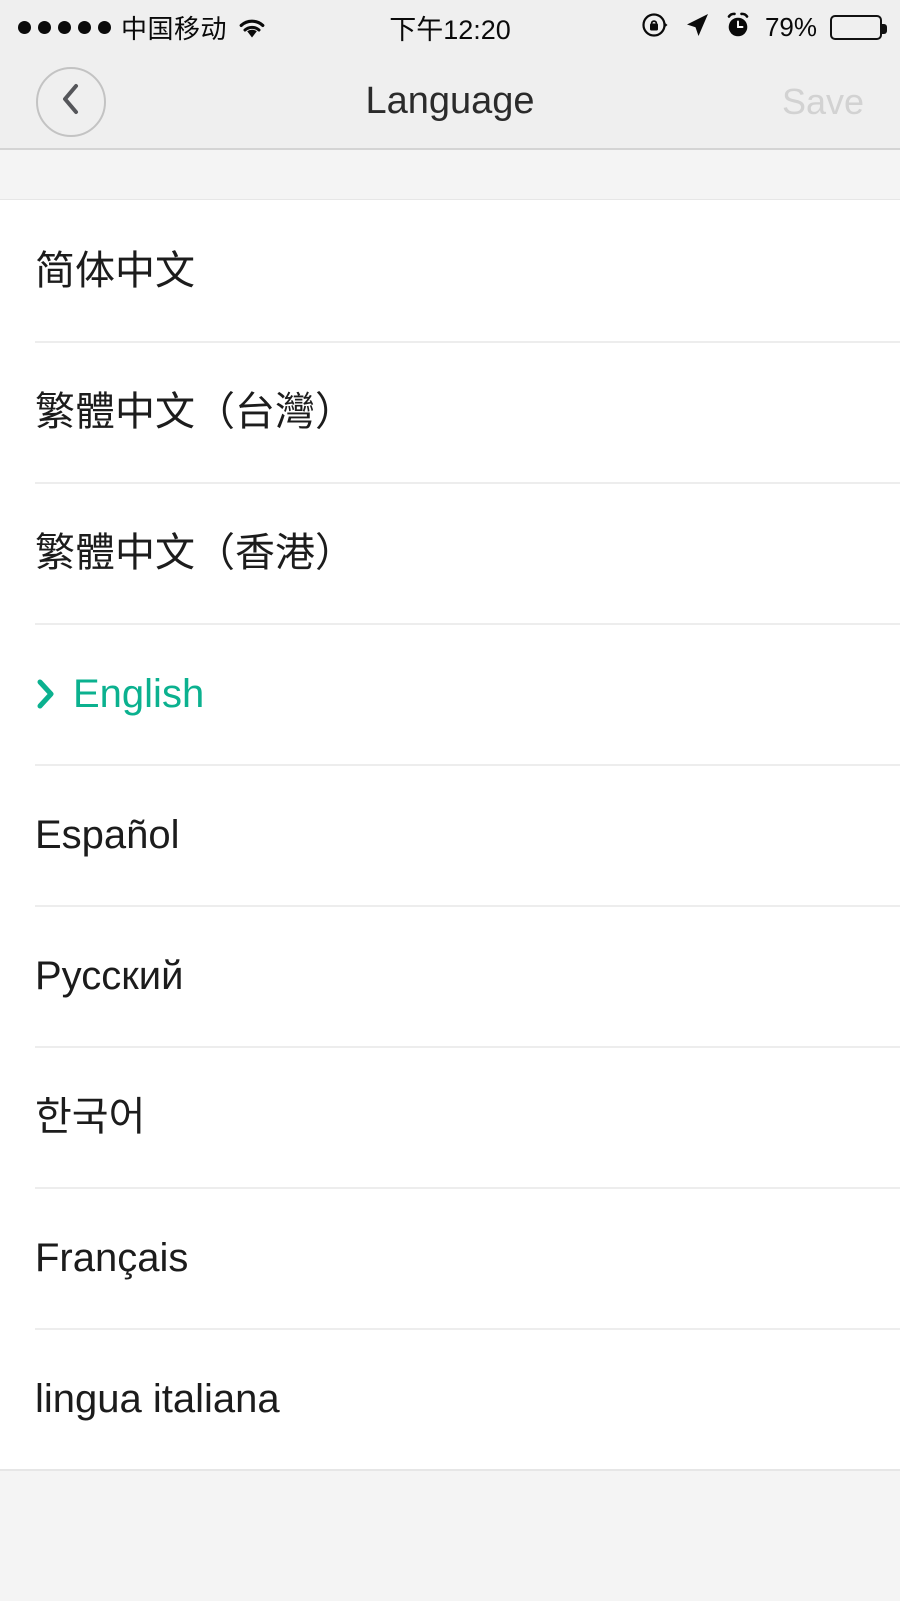  I want to click on carrier-name: 中国移动, so click(174, 29).